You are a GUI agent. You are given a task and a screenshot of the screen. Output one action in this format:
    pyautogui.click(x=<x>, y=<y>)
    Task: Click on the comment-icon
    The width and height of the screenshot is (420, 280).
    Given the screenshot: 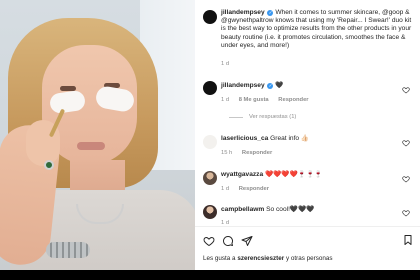 What is the action you would take?
    pyautogui.click(x=228, y=241)
    